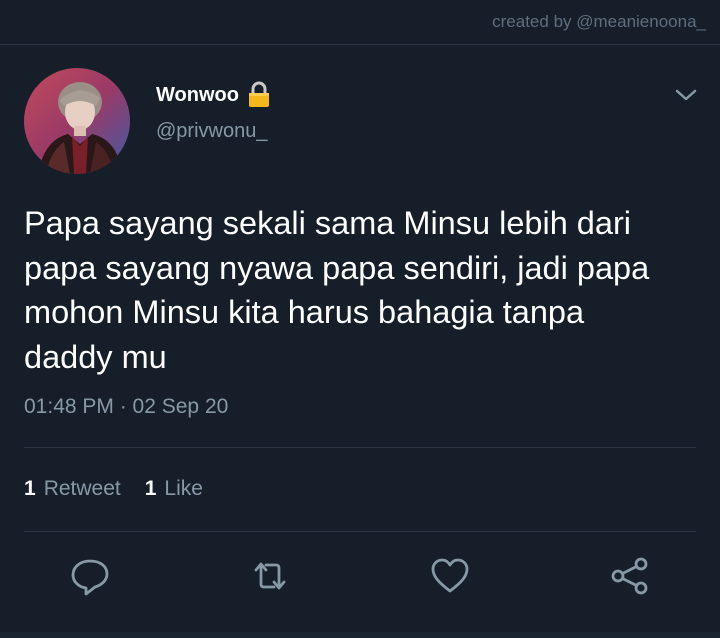  Describe the element at coordinates (197, 95) in the screenshot. I see `display-name: Wonwoo` at that location.